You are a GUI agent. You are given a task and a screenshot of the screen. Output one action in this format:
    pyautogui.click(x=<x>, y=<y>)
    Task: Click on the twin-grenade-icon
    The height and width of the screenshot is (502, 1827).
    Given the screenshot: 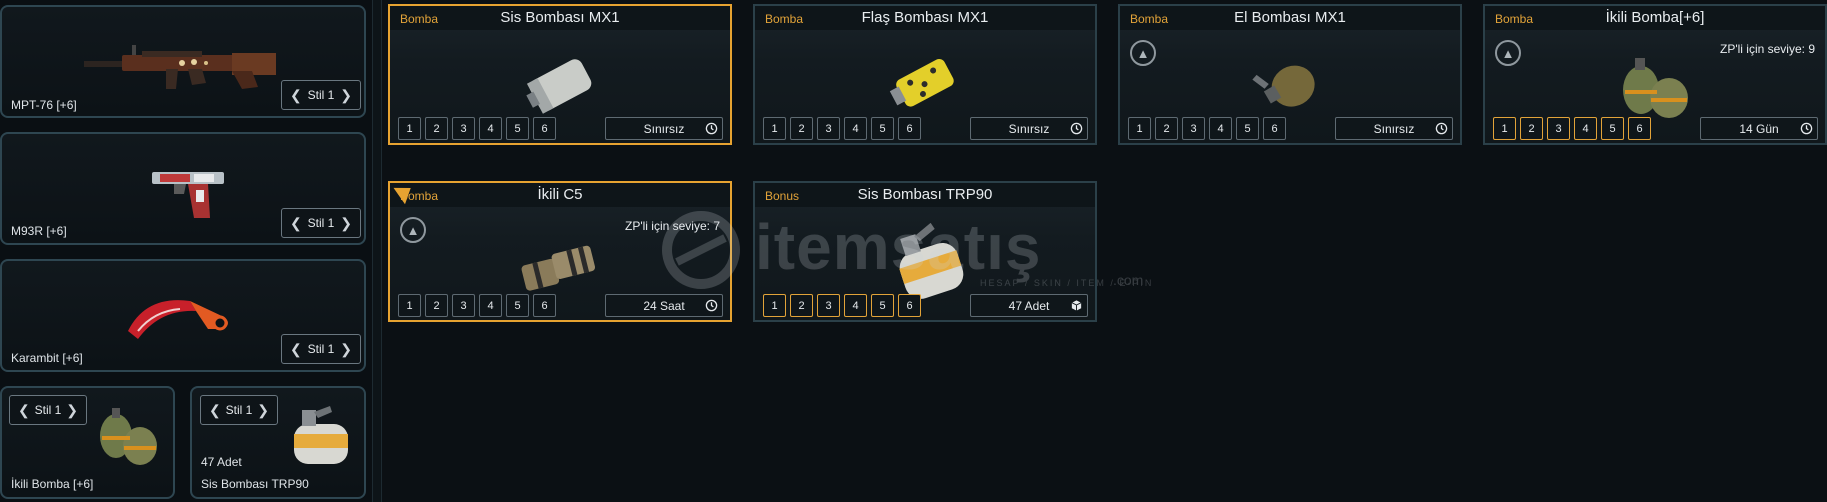 What is the action you would take?
    pyautogui.click(x=1655, y=88)
    